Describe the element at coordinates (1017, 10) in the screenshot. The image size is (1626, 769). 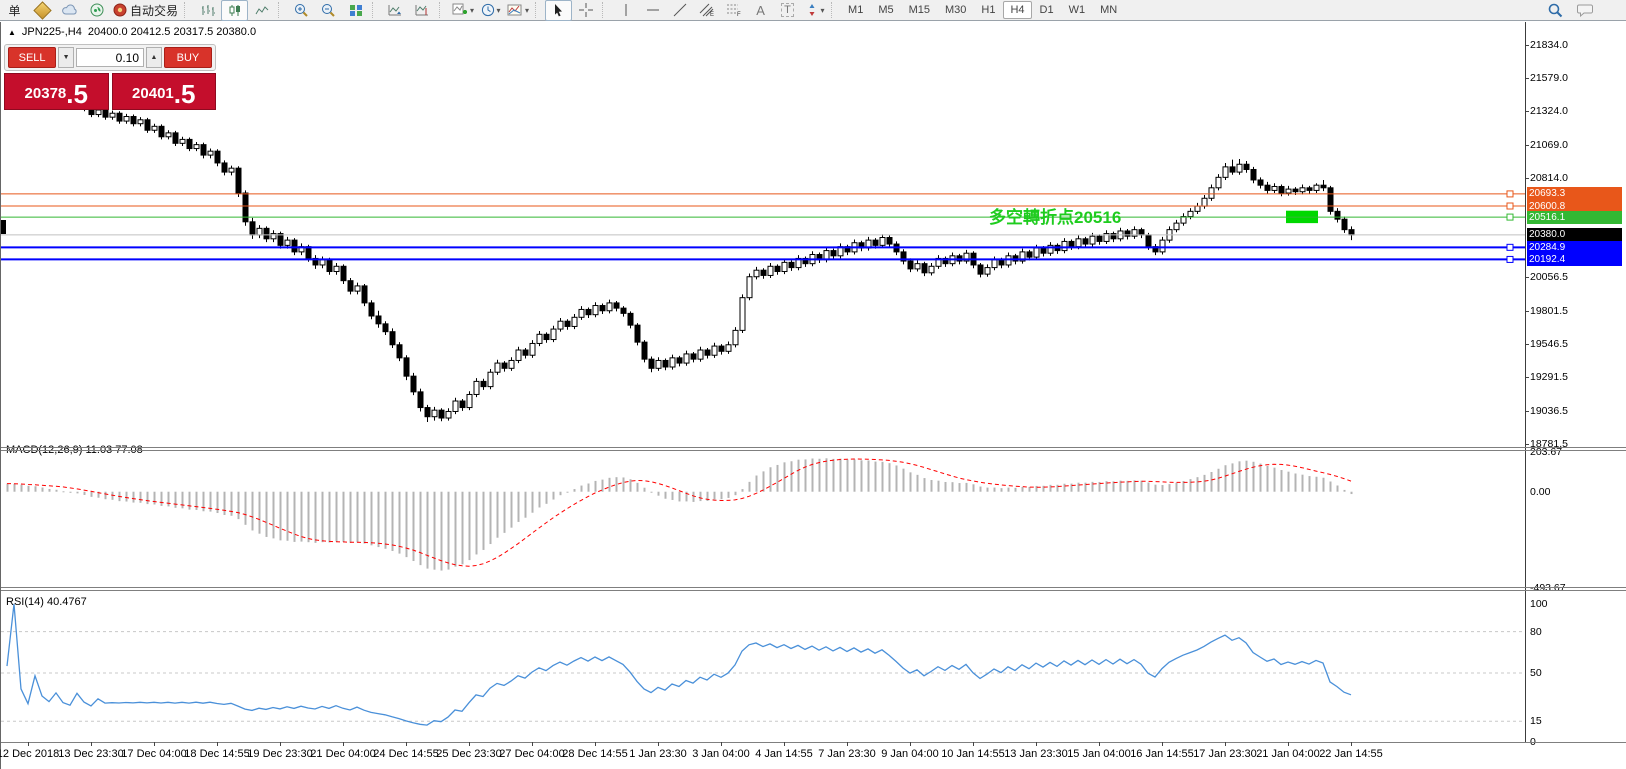
I see `timeframe-H4-button: H4` at that location.